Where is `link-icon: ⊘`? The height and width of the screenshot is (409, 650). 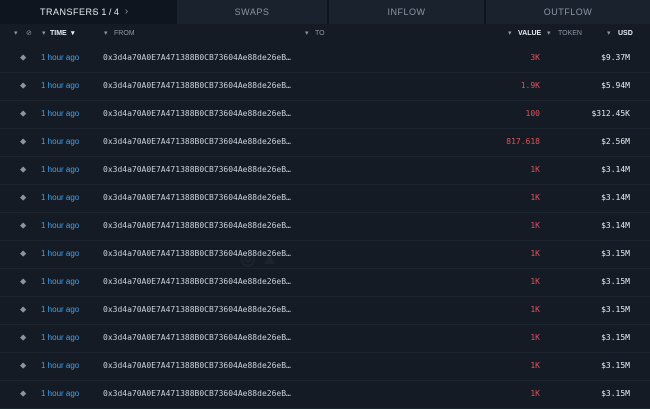
link-icon: ⊘ is located at coordinates (29, 33).